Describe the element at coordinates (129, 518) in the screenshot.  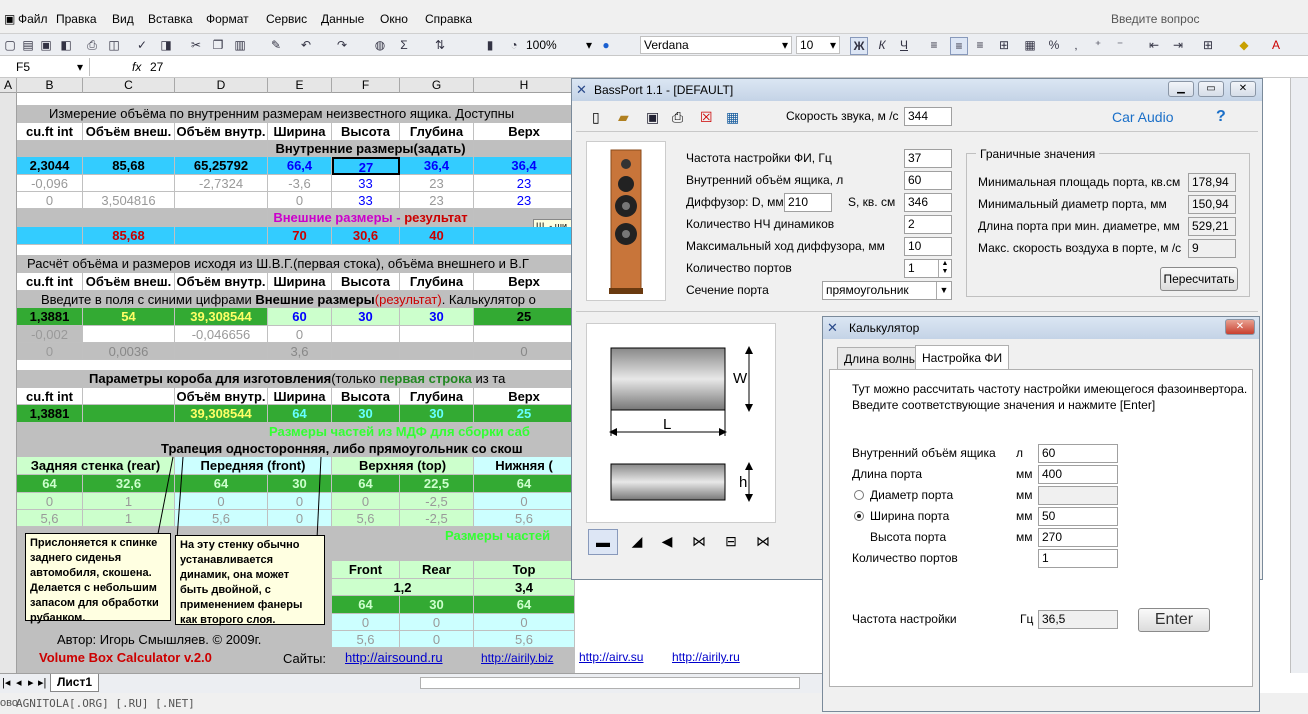
I see `cell-r26-1: 1` at that location.